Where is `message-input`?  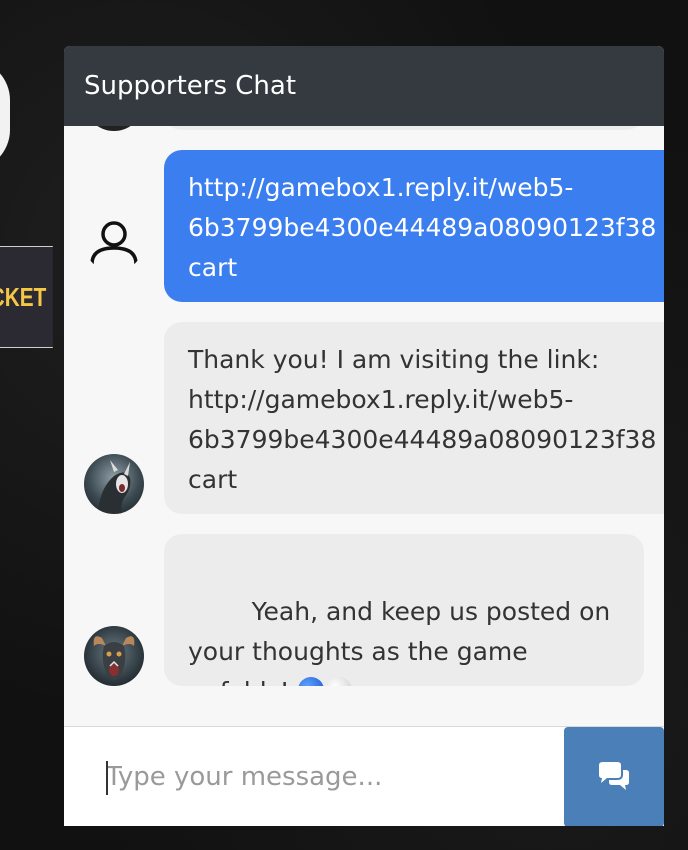 message-input is located at coordinates (314, 776).